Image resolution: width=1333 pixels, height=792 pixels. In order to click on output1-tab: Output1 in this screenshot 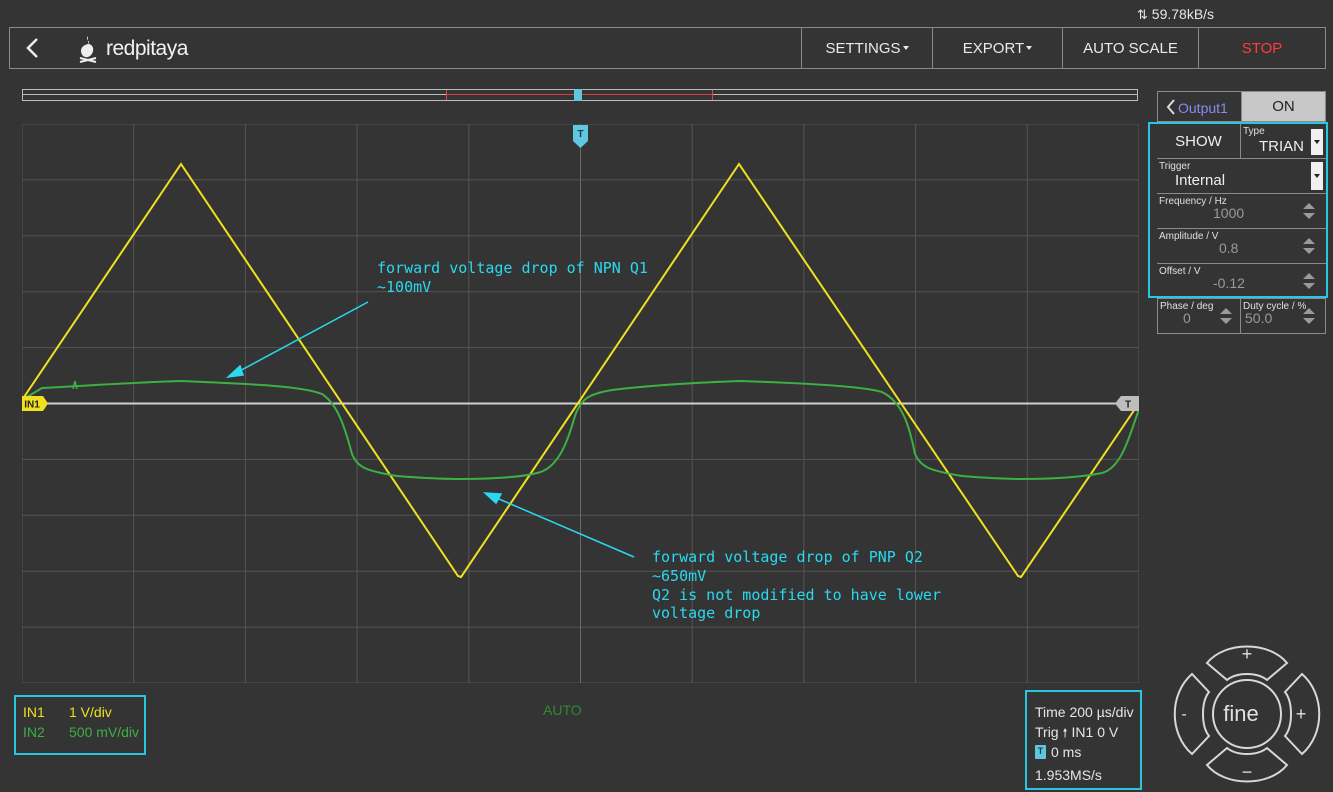, I will do `click(1199, 106)`.